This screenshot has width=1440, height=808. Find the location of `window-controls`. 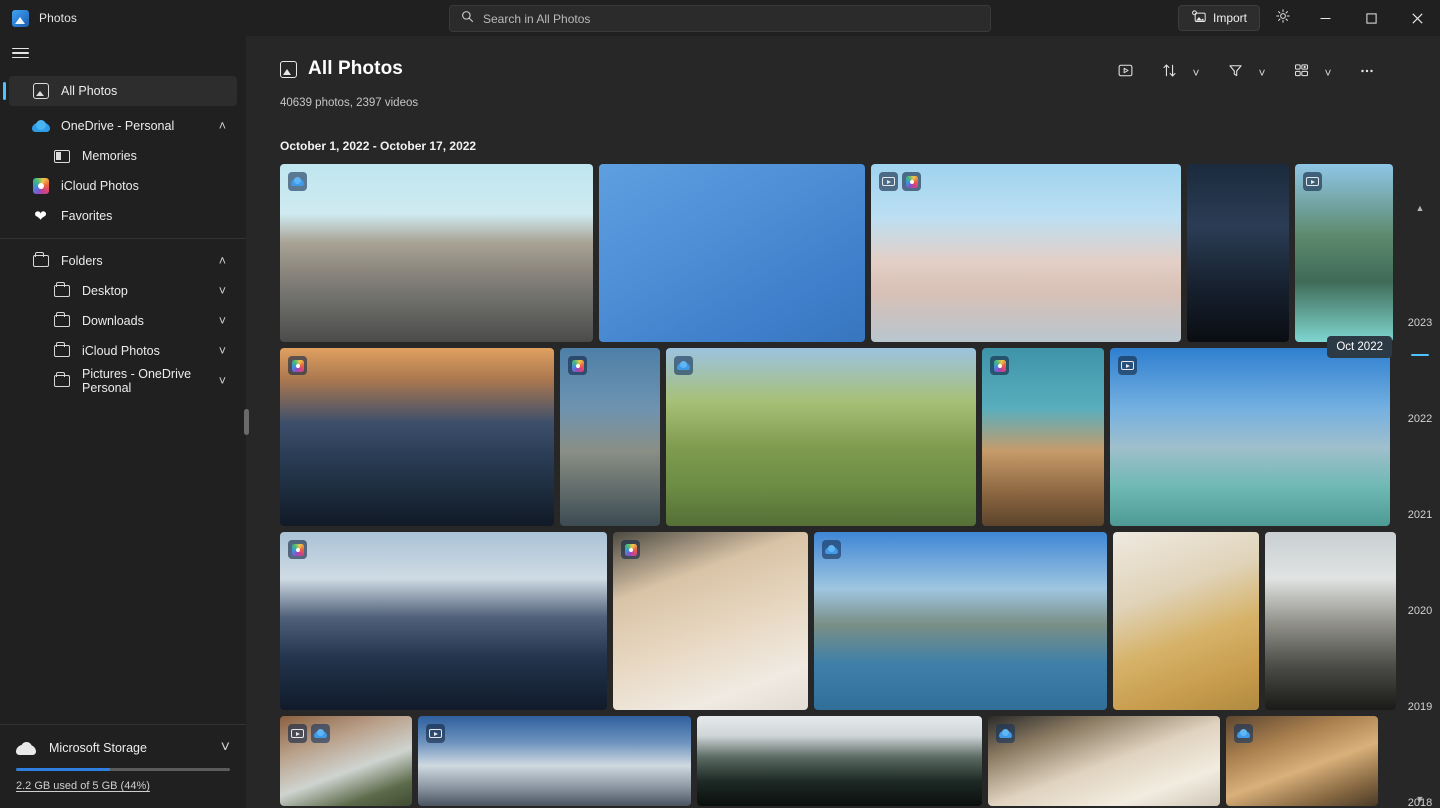

window-controls is located at coordinates (1371, 18).